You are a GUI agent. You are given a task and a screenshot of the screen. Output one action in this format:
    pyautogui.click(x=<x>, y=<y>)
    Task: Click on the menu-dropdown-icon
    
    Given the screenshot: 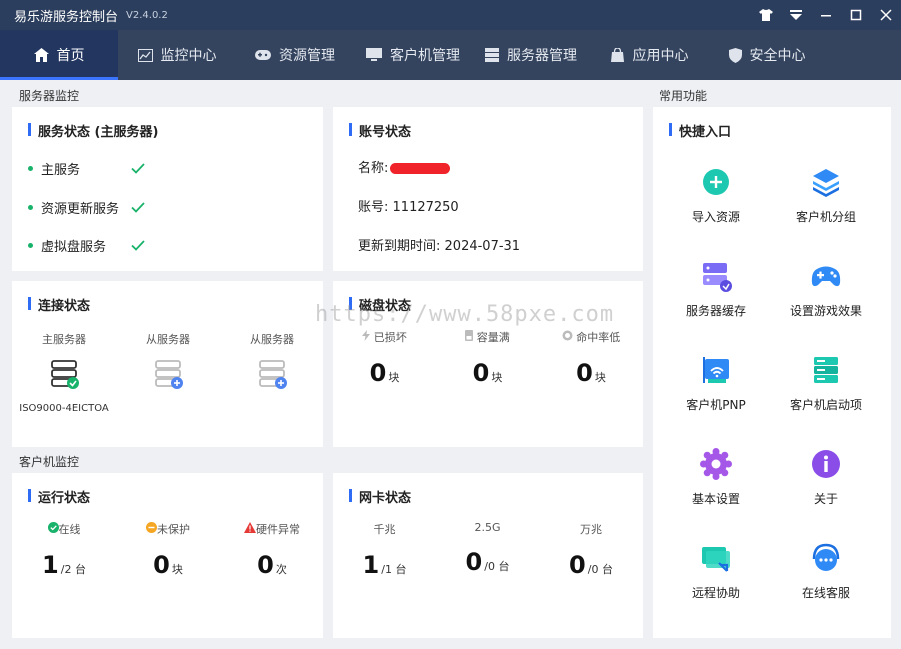 What is the action you would take?
    pyautogui.click(x=796, y=15)
    